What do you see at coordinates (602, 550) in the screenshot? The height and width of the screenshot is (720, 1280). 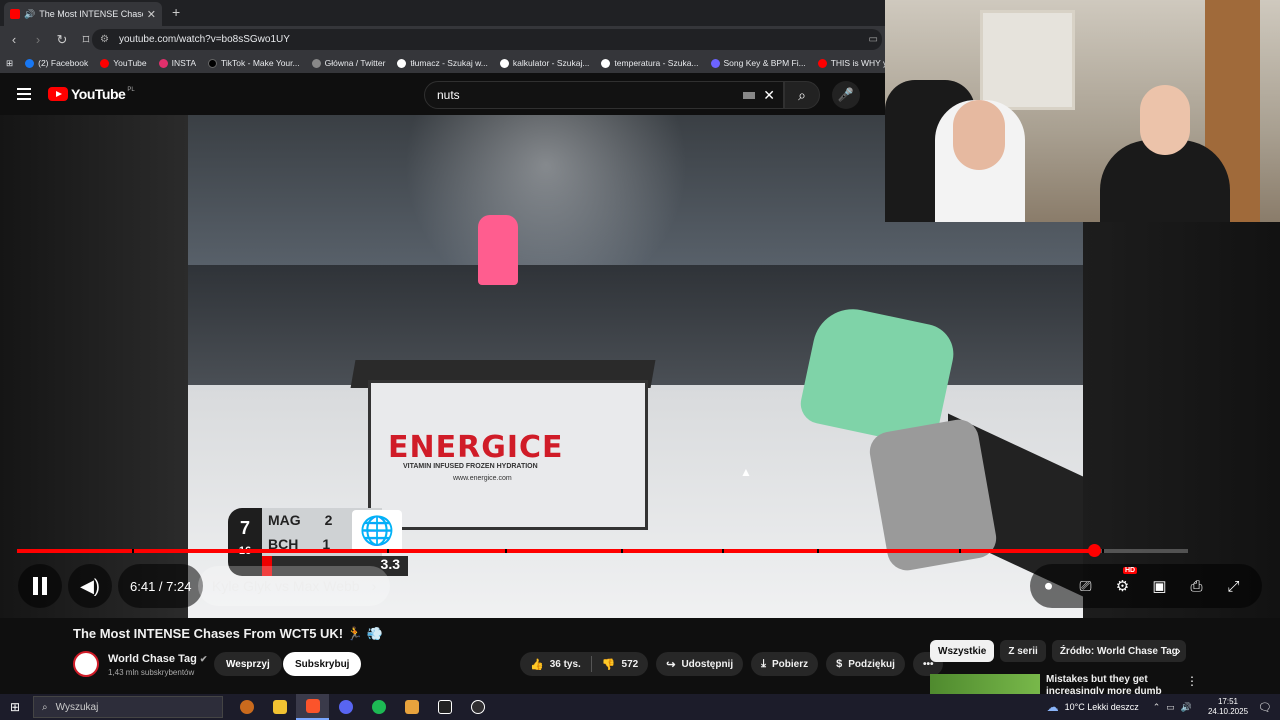 I see `progress-bar` at bounding box center [602, 550].